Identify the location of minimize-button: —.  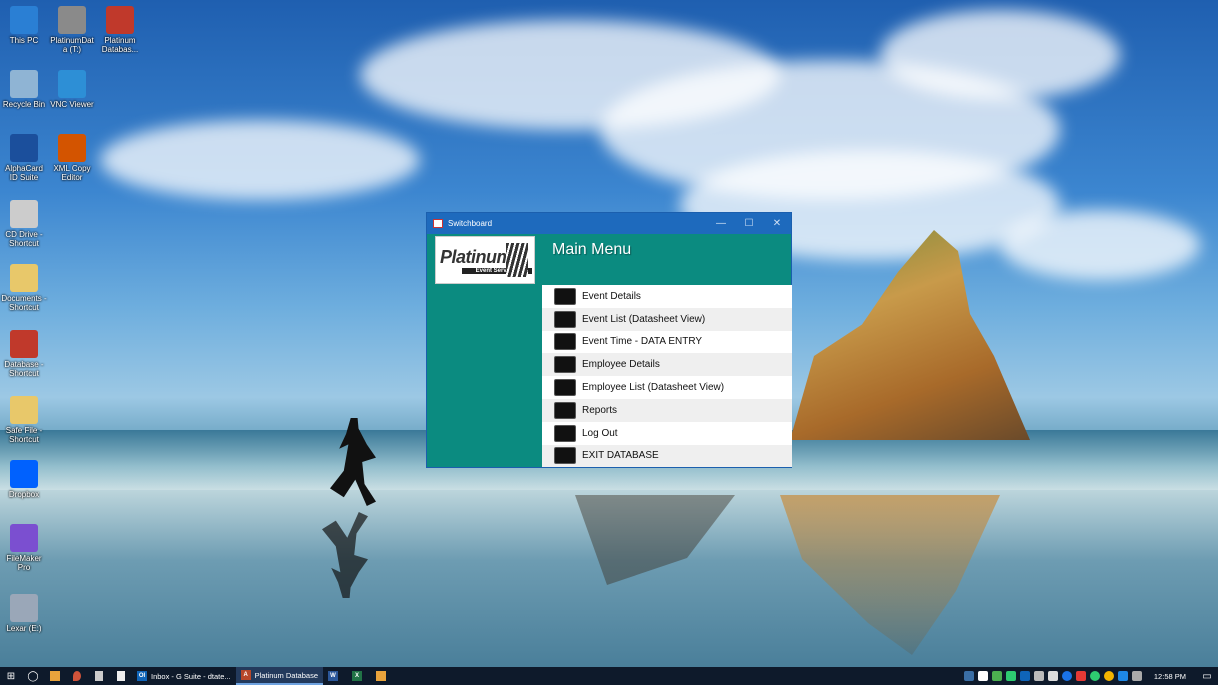
(721, 223).